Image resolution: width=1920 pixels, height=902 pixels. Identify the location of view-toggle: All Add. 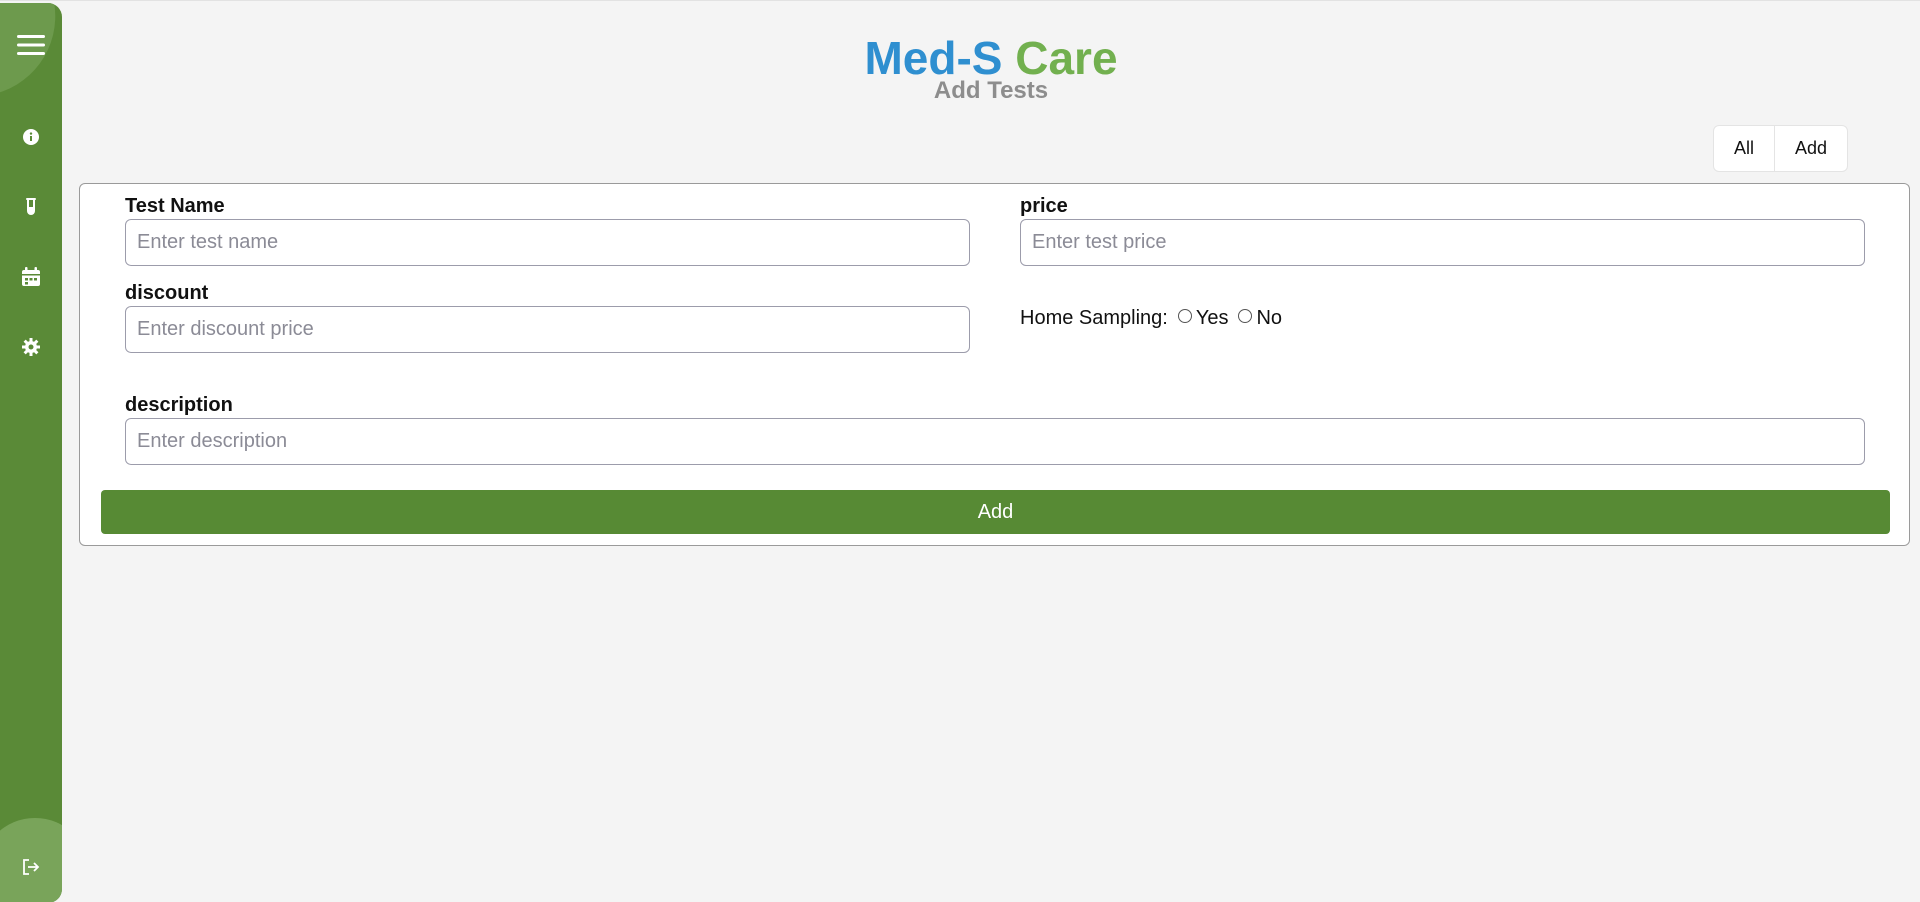
(1781, 148).